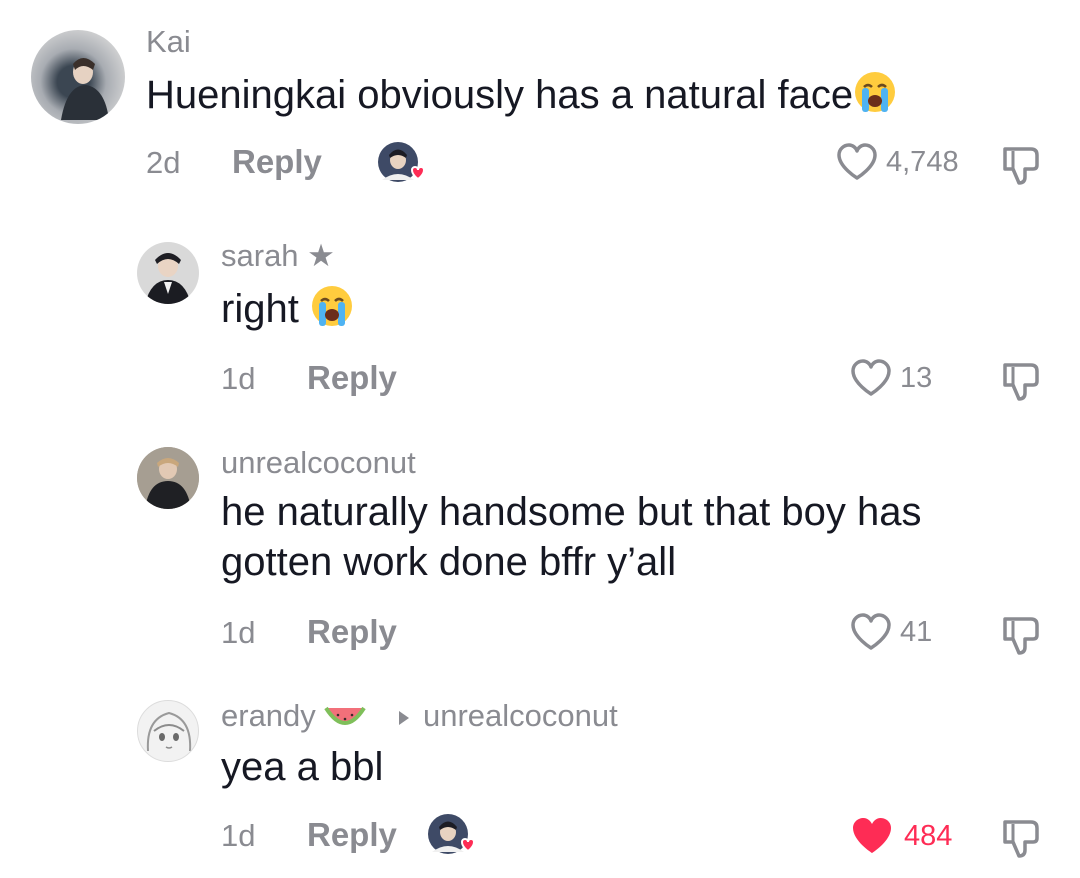 The width and height of the screenshot is (1080, 878). Describe the element at coordinates (260, 309) in the screenshot. I see `comment-text-content: right` at that location.